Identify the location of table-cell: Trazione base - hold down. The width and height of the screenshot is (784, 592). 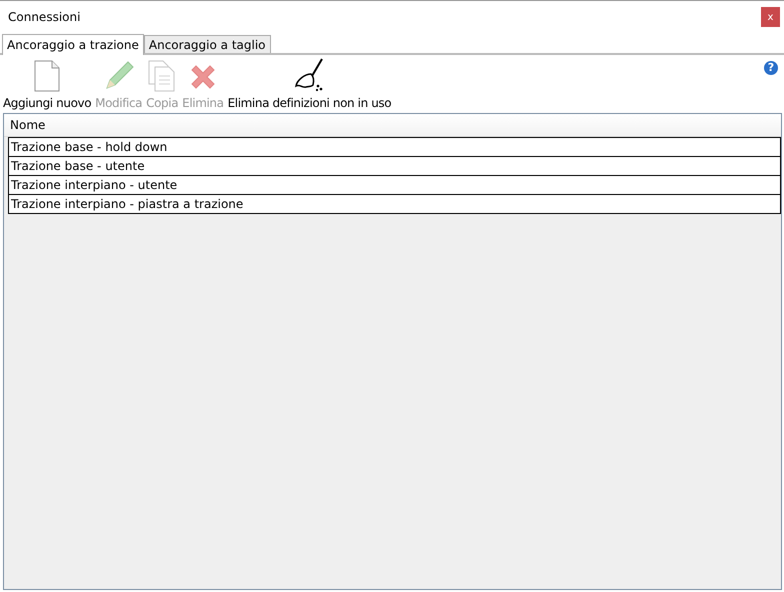
(89, 147).